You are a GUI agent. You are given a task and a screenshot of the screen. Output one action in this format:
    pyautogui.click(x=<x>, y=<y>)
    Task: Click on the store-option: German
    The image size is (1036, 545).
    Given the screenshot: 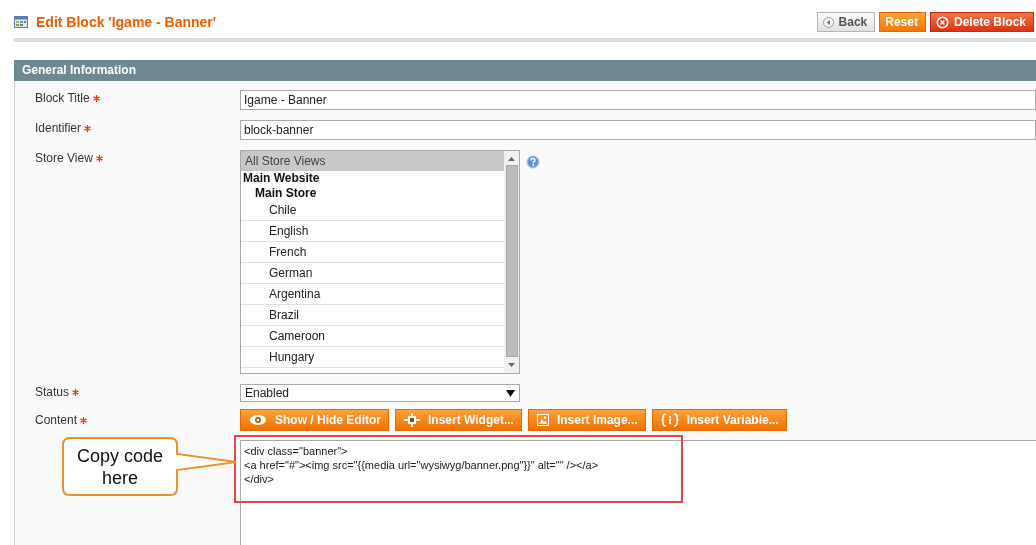 What is the action you would take?
    pyautogui.click(x=372, y=273)
    